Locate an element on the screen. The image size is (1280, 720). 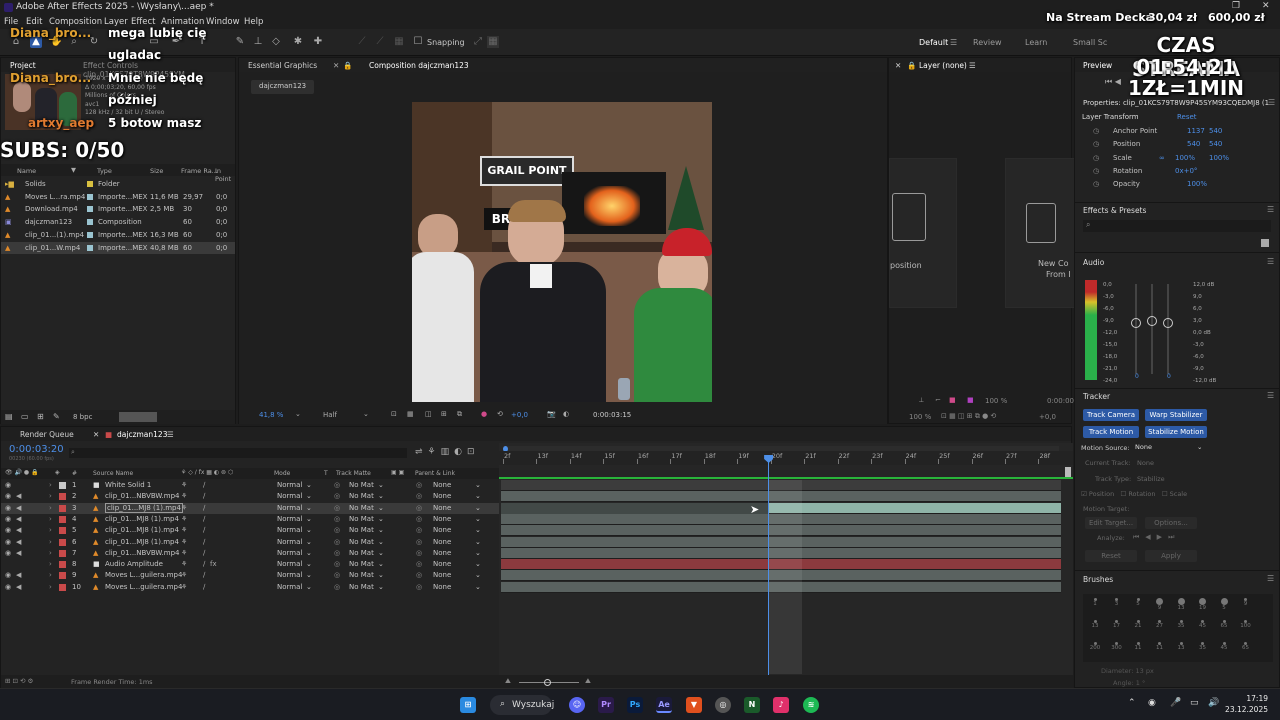
region-of-interest-icon: ⊡ is located at coordinates (394, 414).